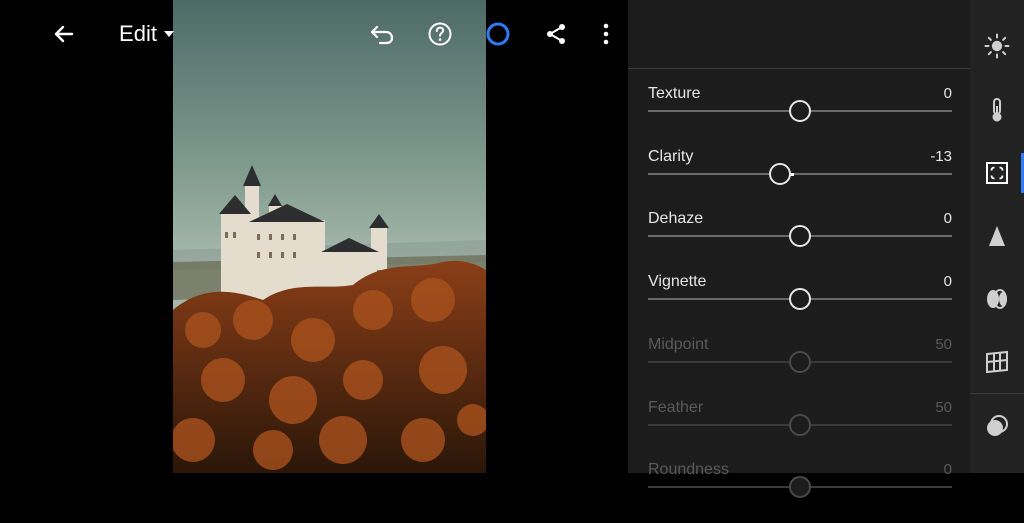 The height and width of the screenshot is (523, 1024). I want to click on slider-label: Texture, so click(674, 93).